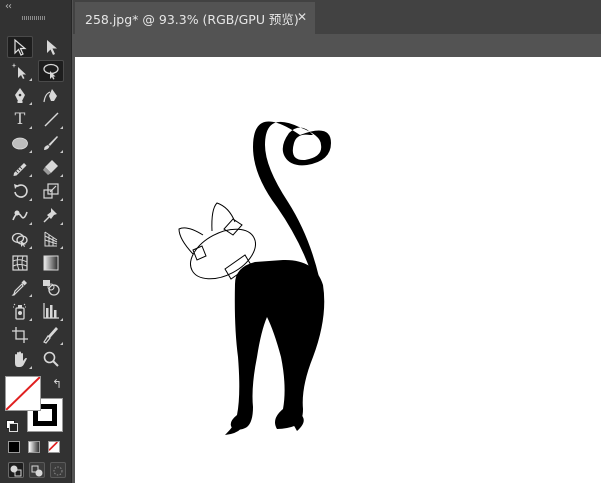  I want to click on blend-tool, so click(51, 287).